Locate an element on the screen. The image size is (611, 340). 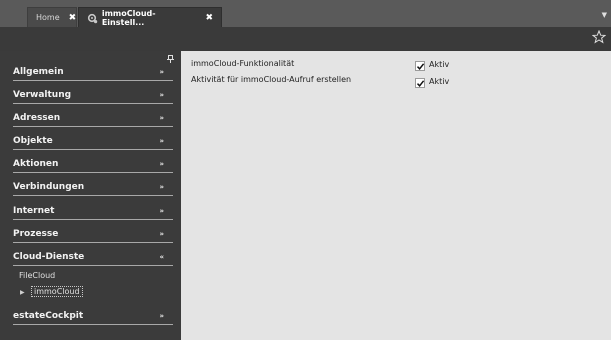
tab-immocloud-settings: immoCloud-Einstell... ✖ is located at coordinates (150, 17).